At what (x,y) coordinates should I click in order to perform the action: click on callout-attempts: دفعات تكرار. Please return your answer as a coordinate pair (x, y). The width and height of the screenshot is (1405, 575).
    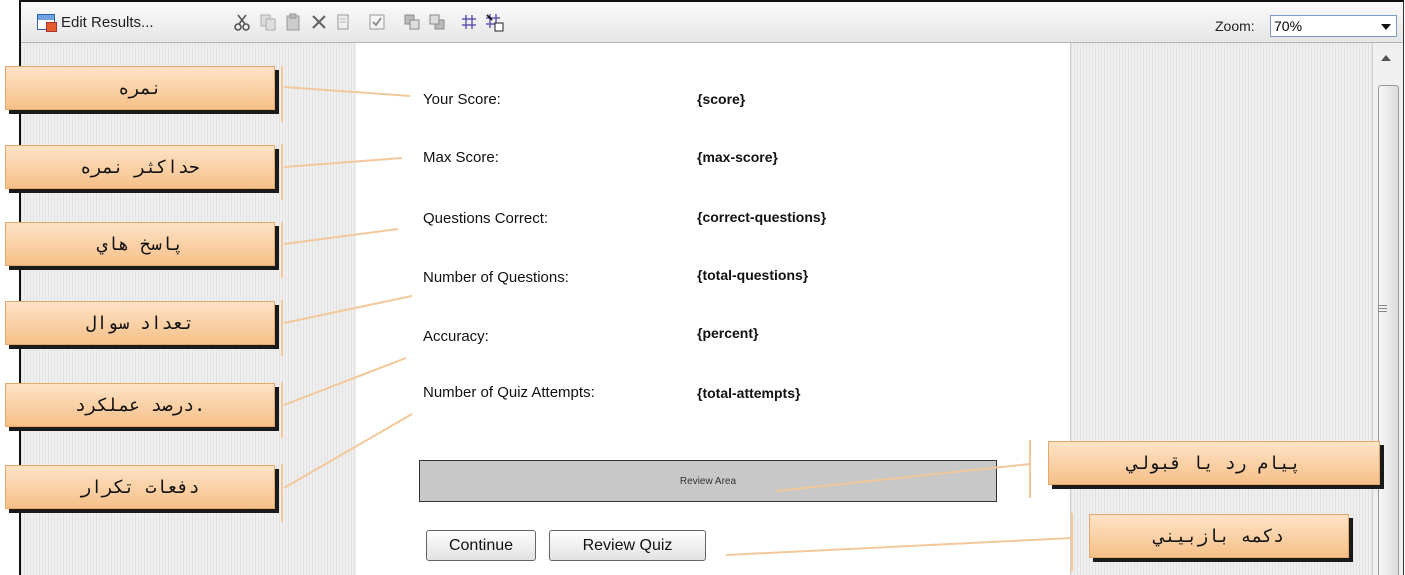
    Looking at the image, I should click on (140, 487).